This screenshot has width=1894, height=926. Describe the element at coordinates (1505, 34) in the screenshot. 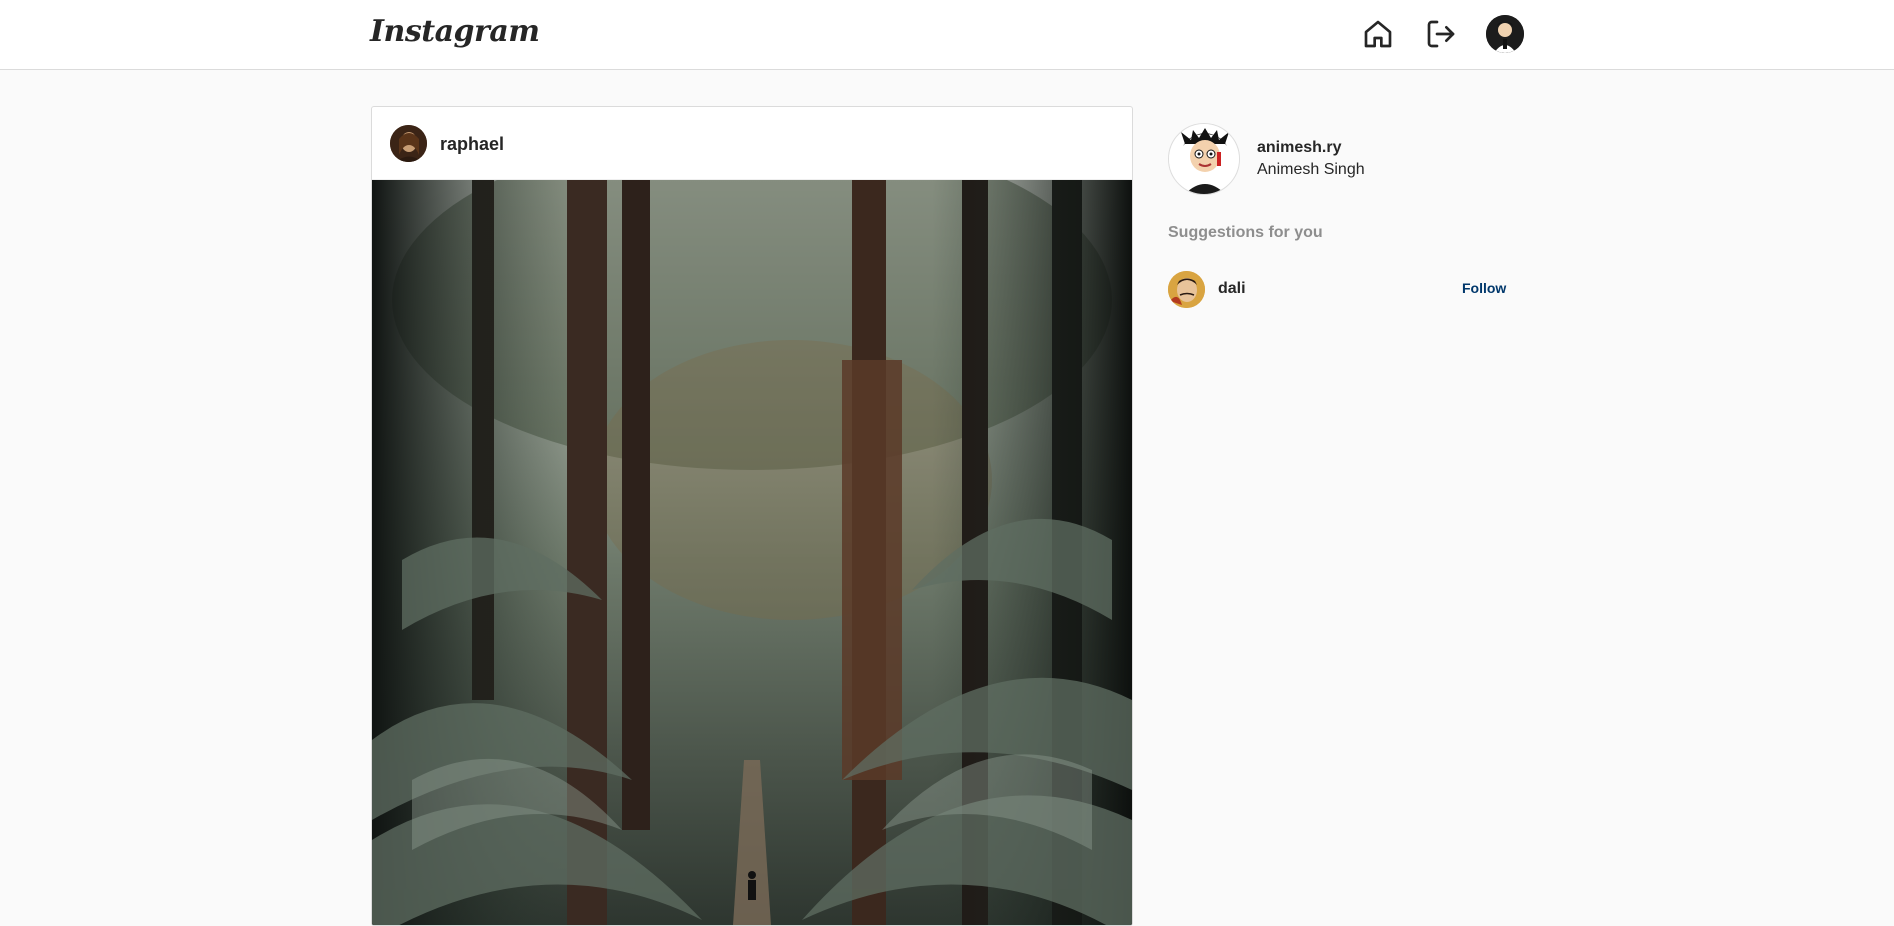

I see `user-avatar` at that location.